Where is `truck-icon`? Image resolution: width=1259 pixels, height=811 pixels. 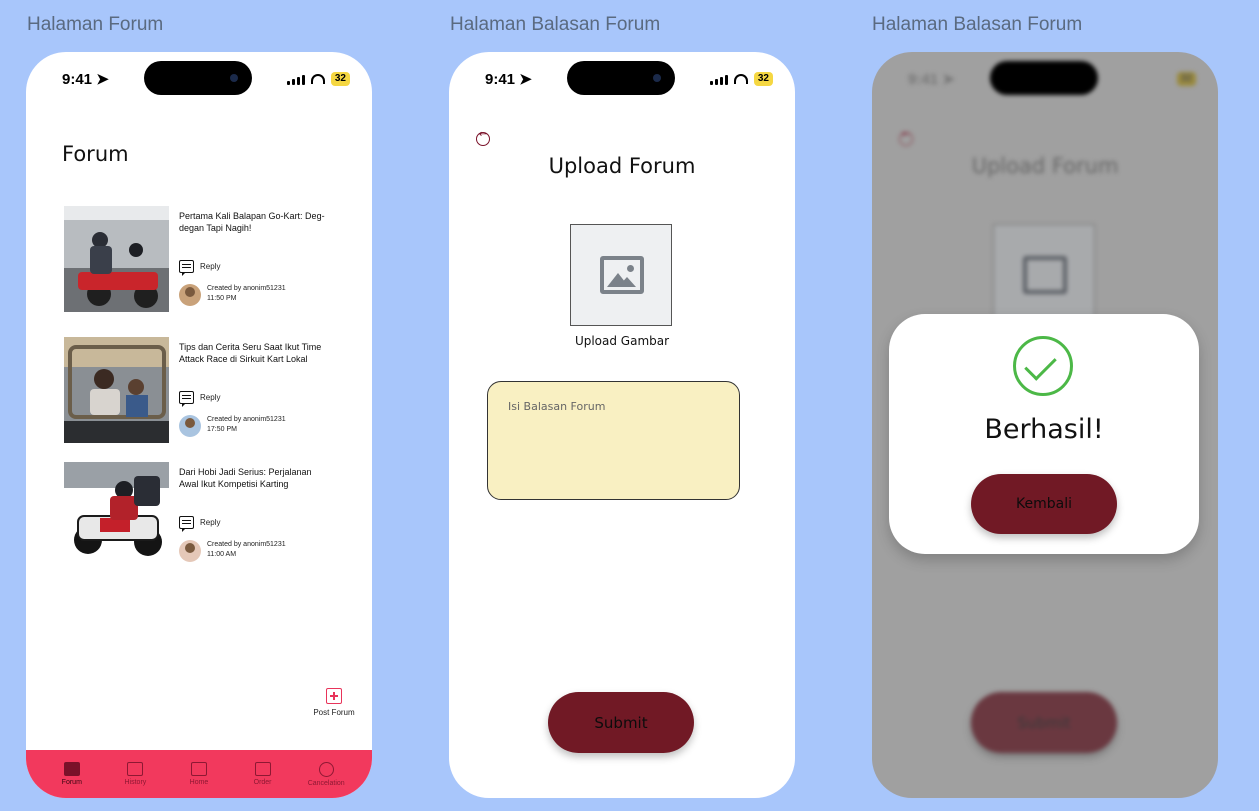 truck-icon is located at coordinates (71, 769).